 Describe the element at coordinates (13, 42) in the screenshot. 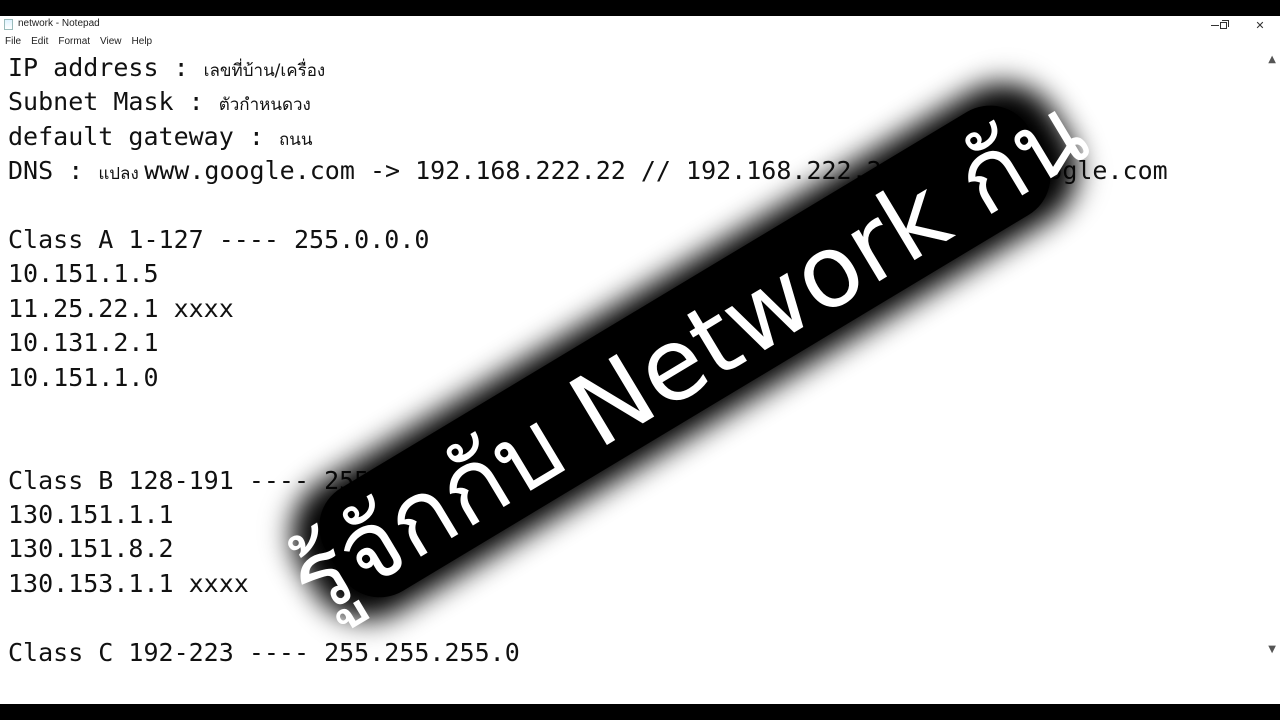

I see `menu-file: File` at that location.